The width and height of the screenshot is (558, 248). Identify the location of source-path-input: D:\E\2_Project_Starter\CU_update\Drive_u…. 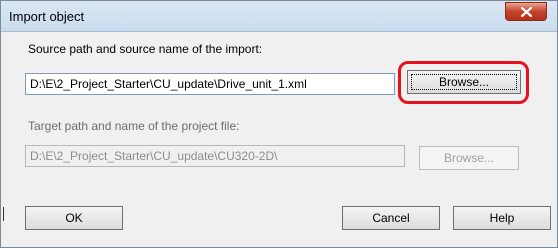
(210, 84).